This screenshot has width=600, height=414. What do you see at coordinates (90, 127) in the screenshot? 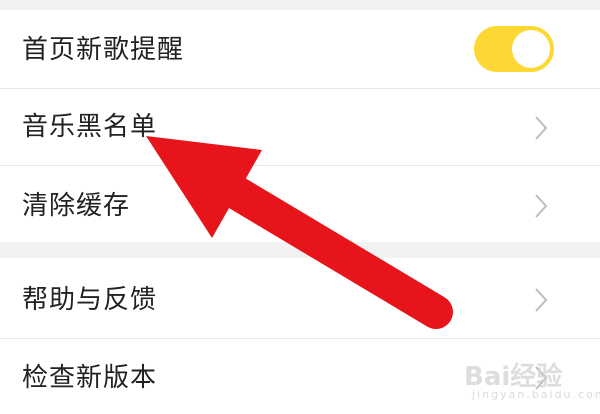
I see `settings-row-label: 音乐黑名单` at bounding box center [90, 127].